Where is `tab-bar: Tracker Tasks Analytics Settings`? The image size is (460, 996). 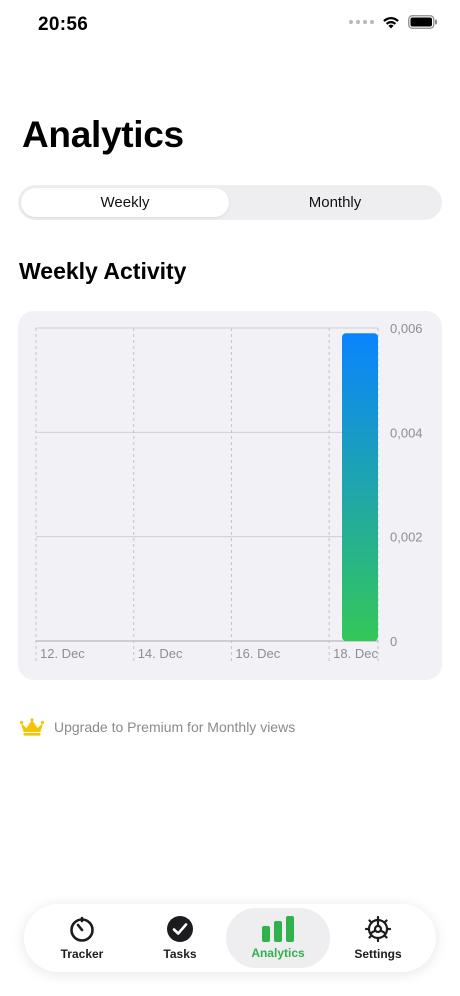
tab-bar: Tracker Tasks Analytics Settings is located at coordinates (230, 938).